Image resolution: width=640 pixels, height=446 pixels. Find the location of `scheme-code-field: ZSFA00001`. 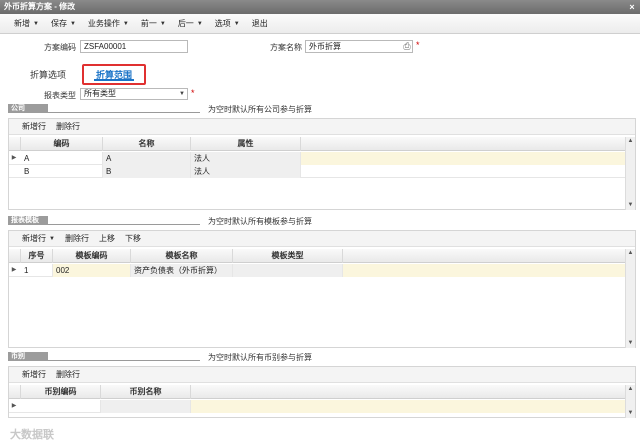

scheme-code-field: ZSFA00001 is located at coordinates (134, 46).